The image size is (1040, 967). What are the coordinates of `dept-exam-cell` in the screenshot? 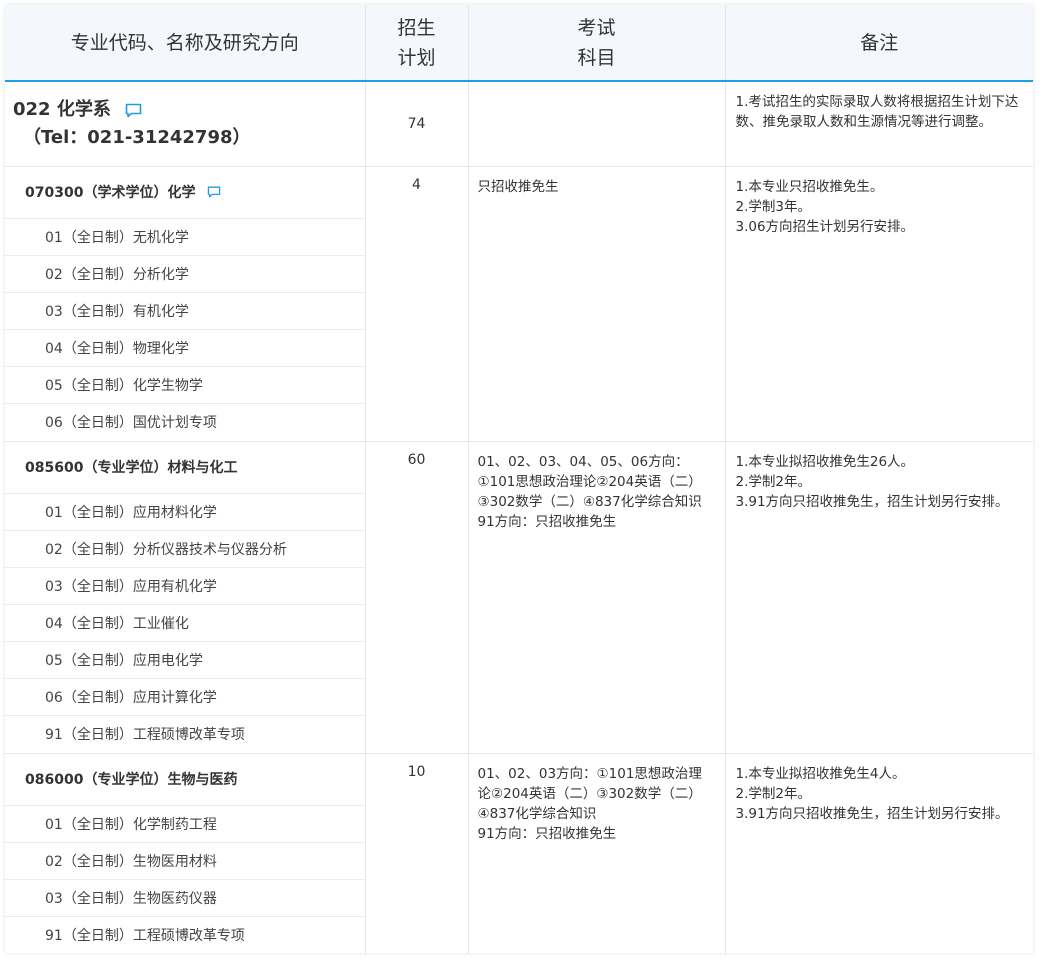 It's located at (597, 124).